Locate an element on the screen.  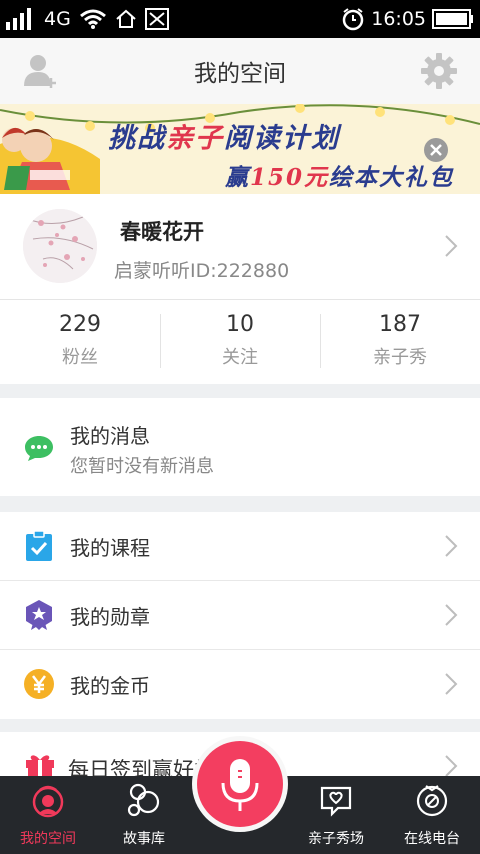
status-bar: 4G 16:05 is located at coordinates (240, 19).